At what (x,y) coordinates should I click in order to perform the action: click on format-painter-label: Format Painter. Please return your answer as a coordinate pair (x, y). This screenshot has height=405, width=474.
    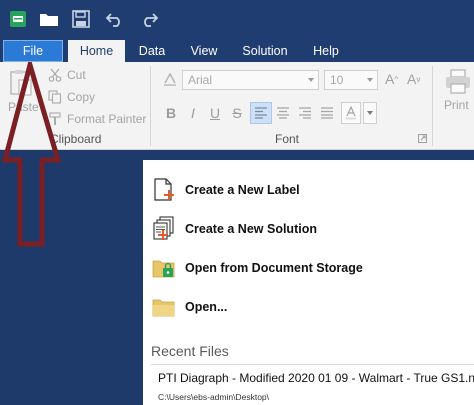
    Looking at the image, I should click on (107, 119).